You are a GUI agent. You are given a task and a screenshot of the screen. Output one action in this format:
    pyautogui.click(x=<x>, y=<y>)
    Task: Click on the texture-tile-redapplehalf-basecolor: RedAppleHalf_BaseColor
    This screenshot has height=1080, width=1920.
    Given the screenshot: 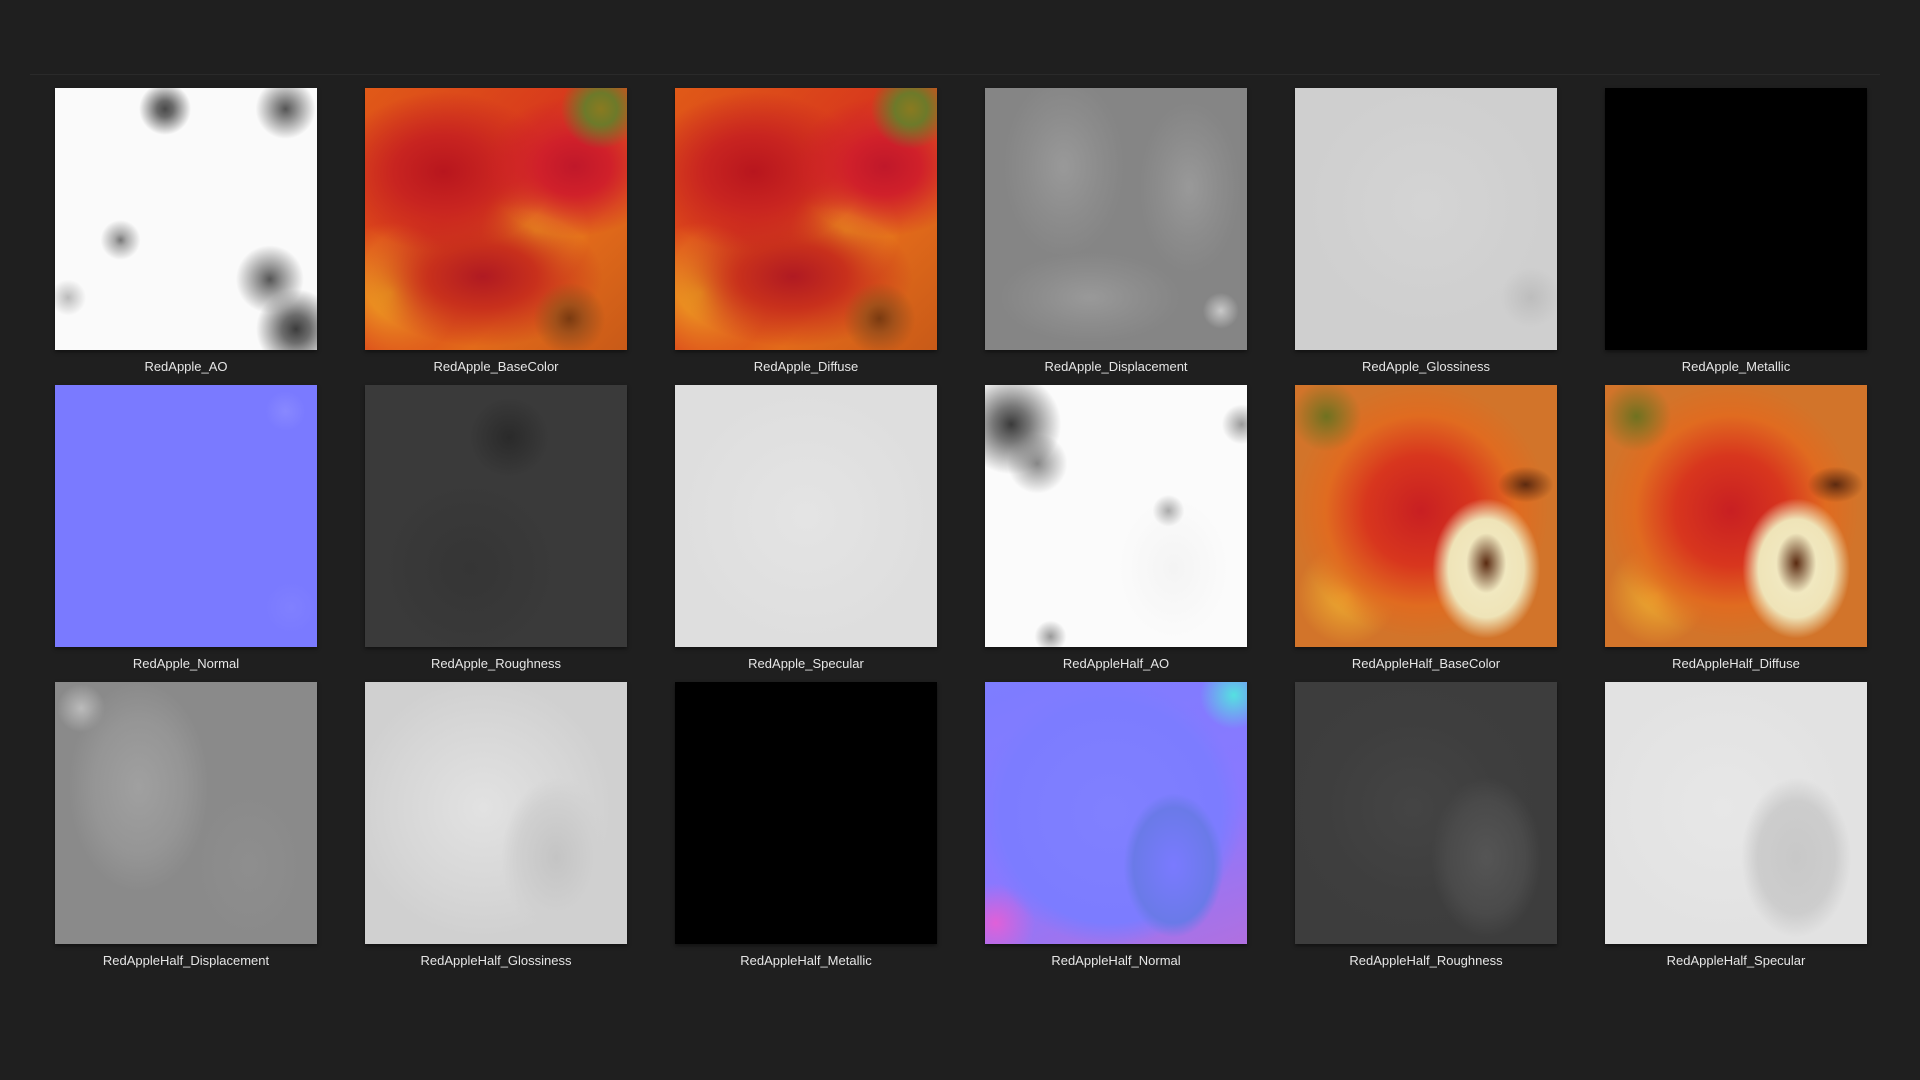 What is the action you would take?
    pyautogui.click(x=1426, y=533)
    